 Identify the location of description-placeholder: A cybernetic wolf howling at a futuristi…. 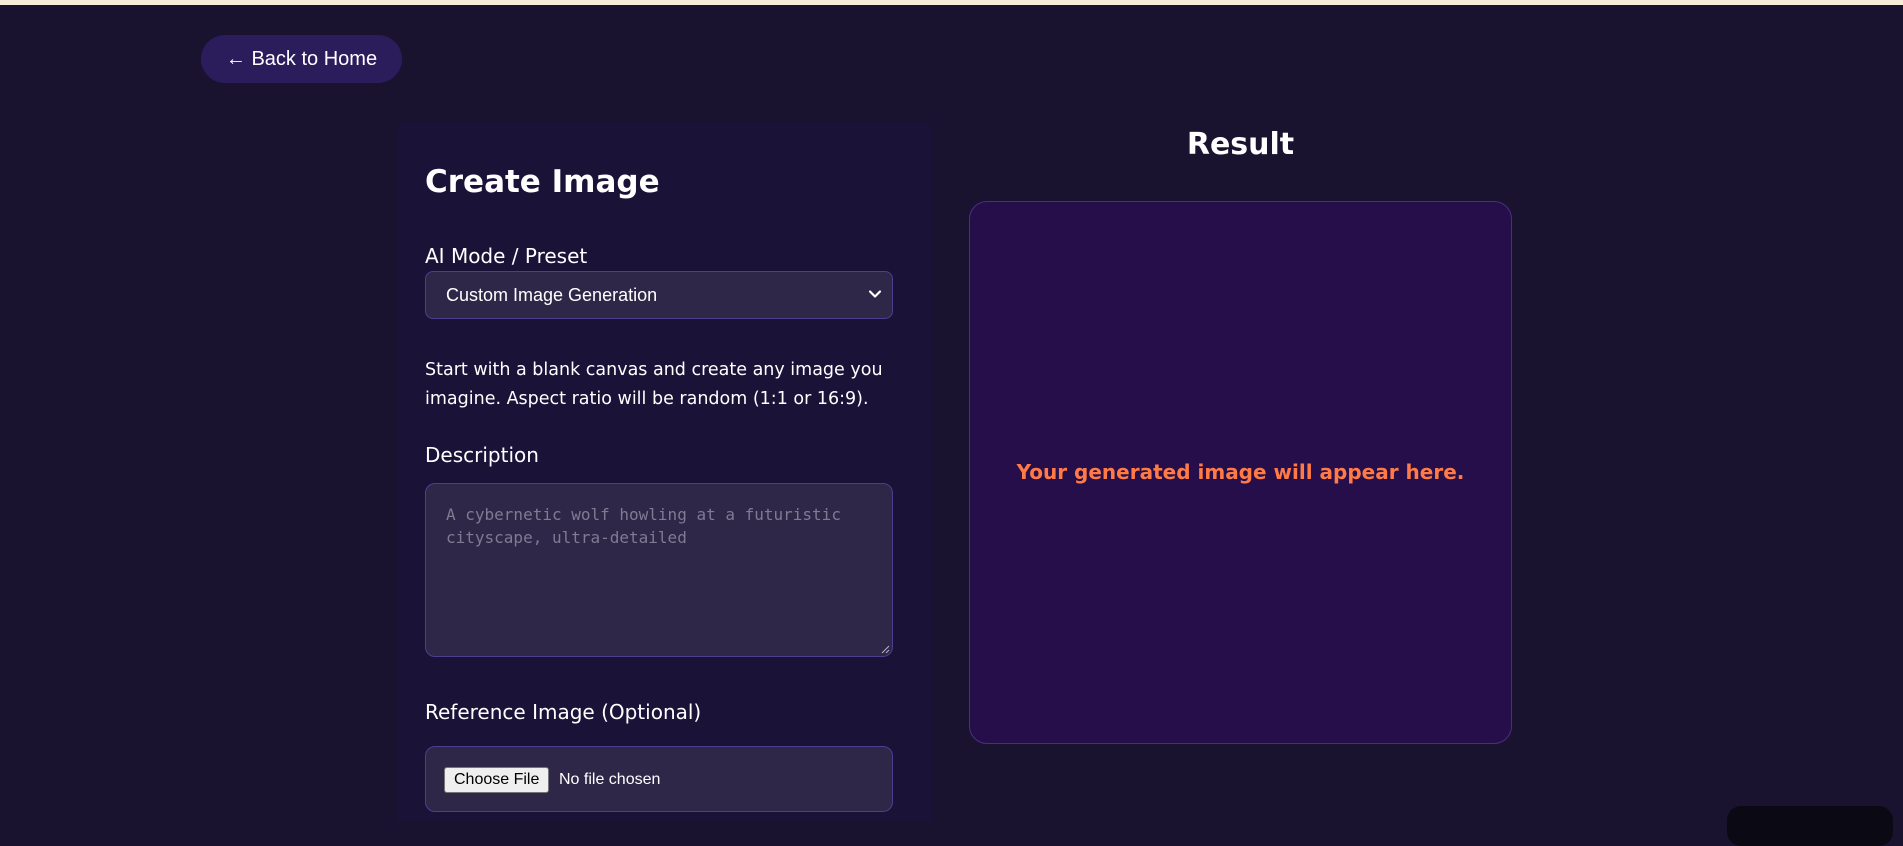
(643, 526).